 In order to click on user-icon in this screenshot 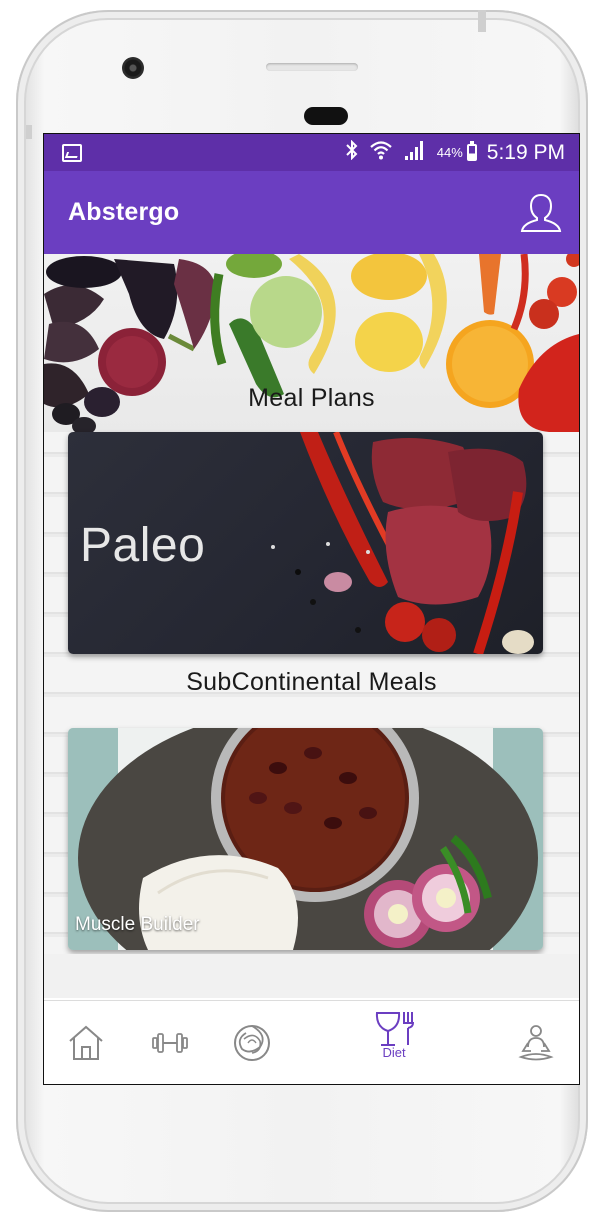, I will do `click(541, 212)`.